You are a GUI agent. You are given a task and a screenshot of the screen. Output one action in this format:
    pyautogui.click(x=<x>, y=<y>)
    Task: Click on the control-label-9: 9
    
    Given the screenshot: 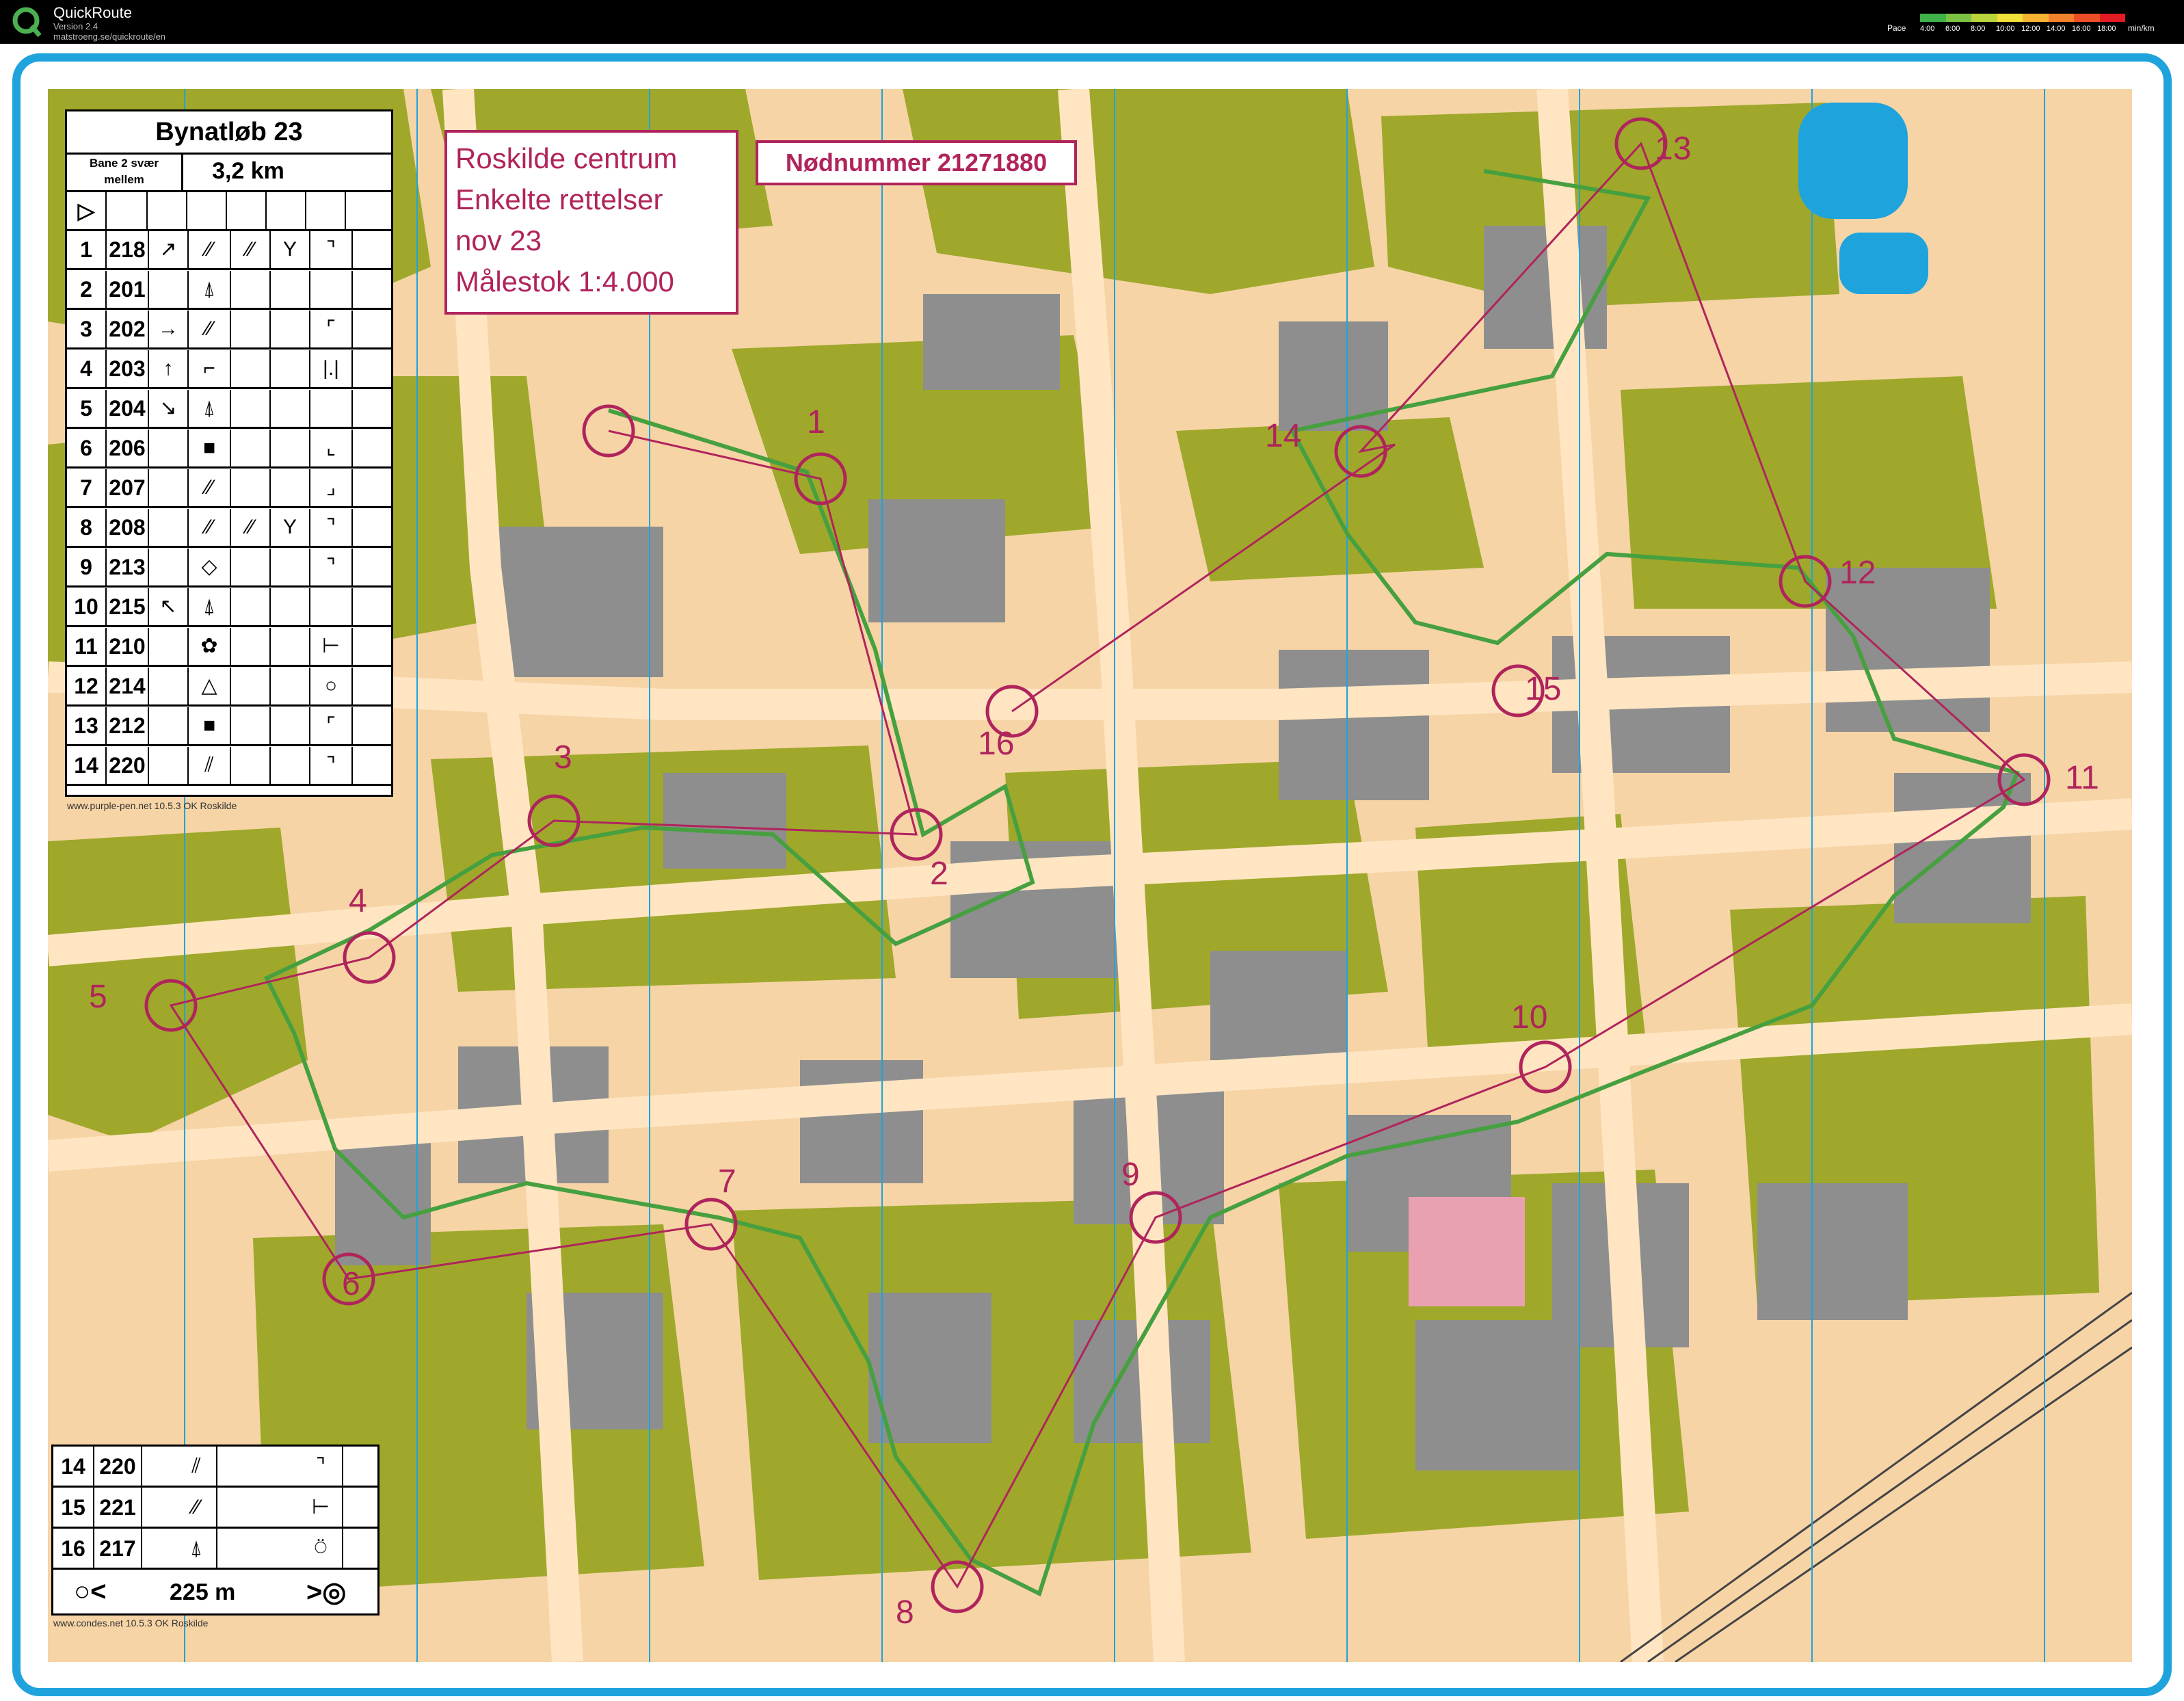 What is the action you would take?
    pyautogui.click(x=1130, y=1175)
    